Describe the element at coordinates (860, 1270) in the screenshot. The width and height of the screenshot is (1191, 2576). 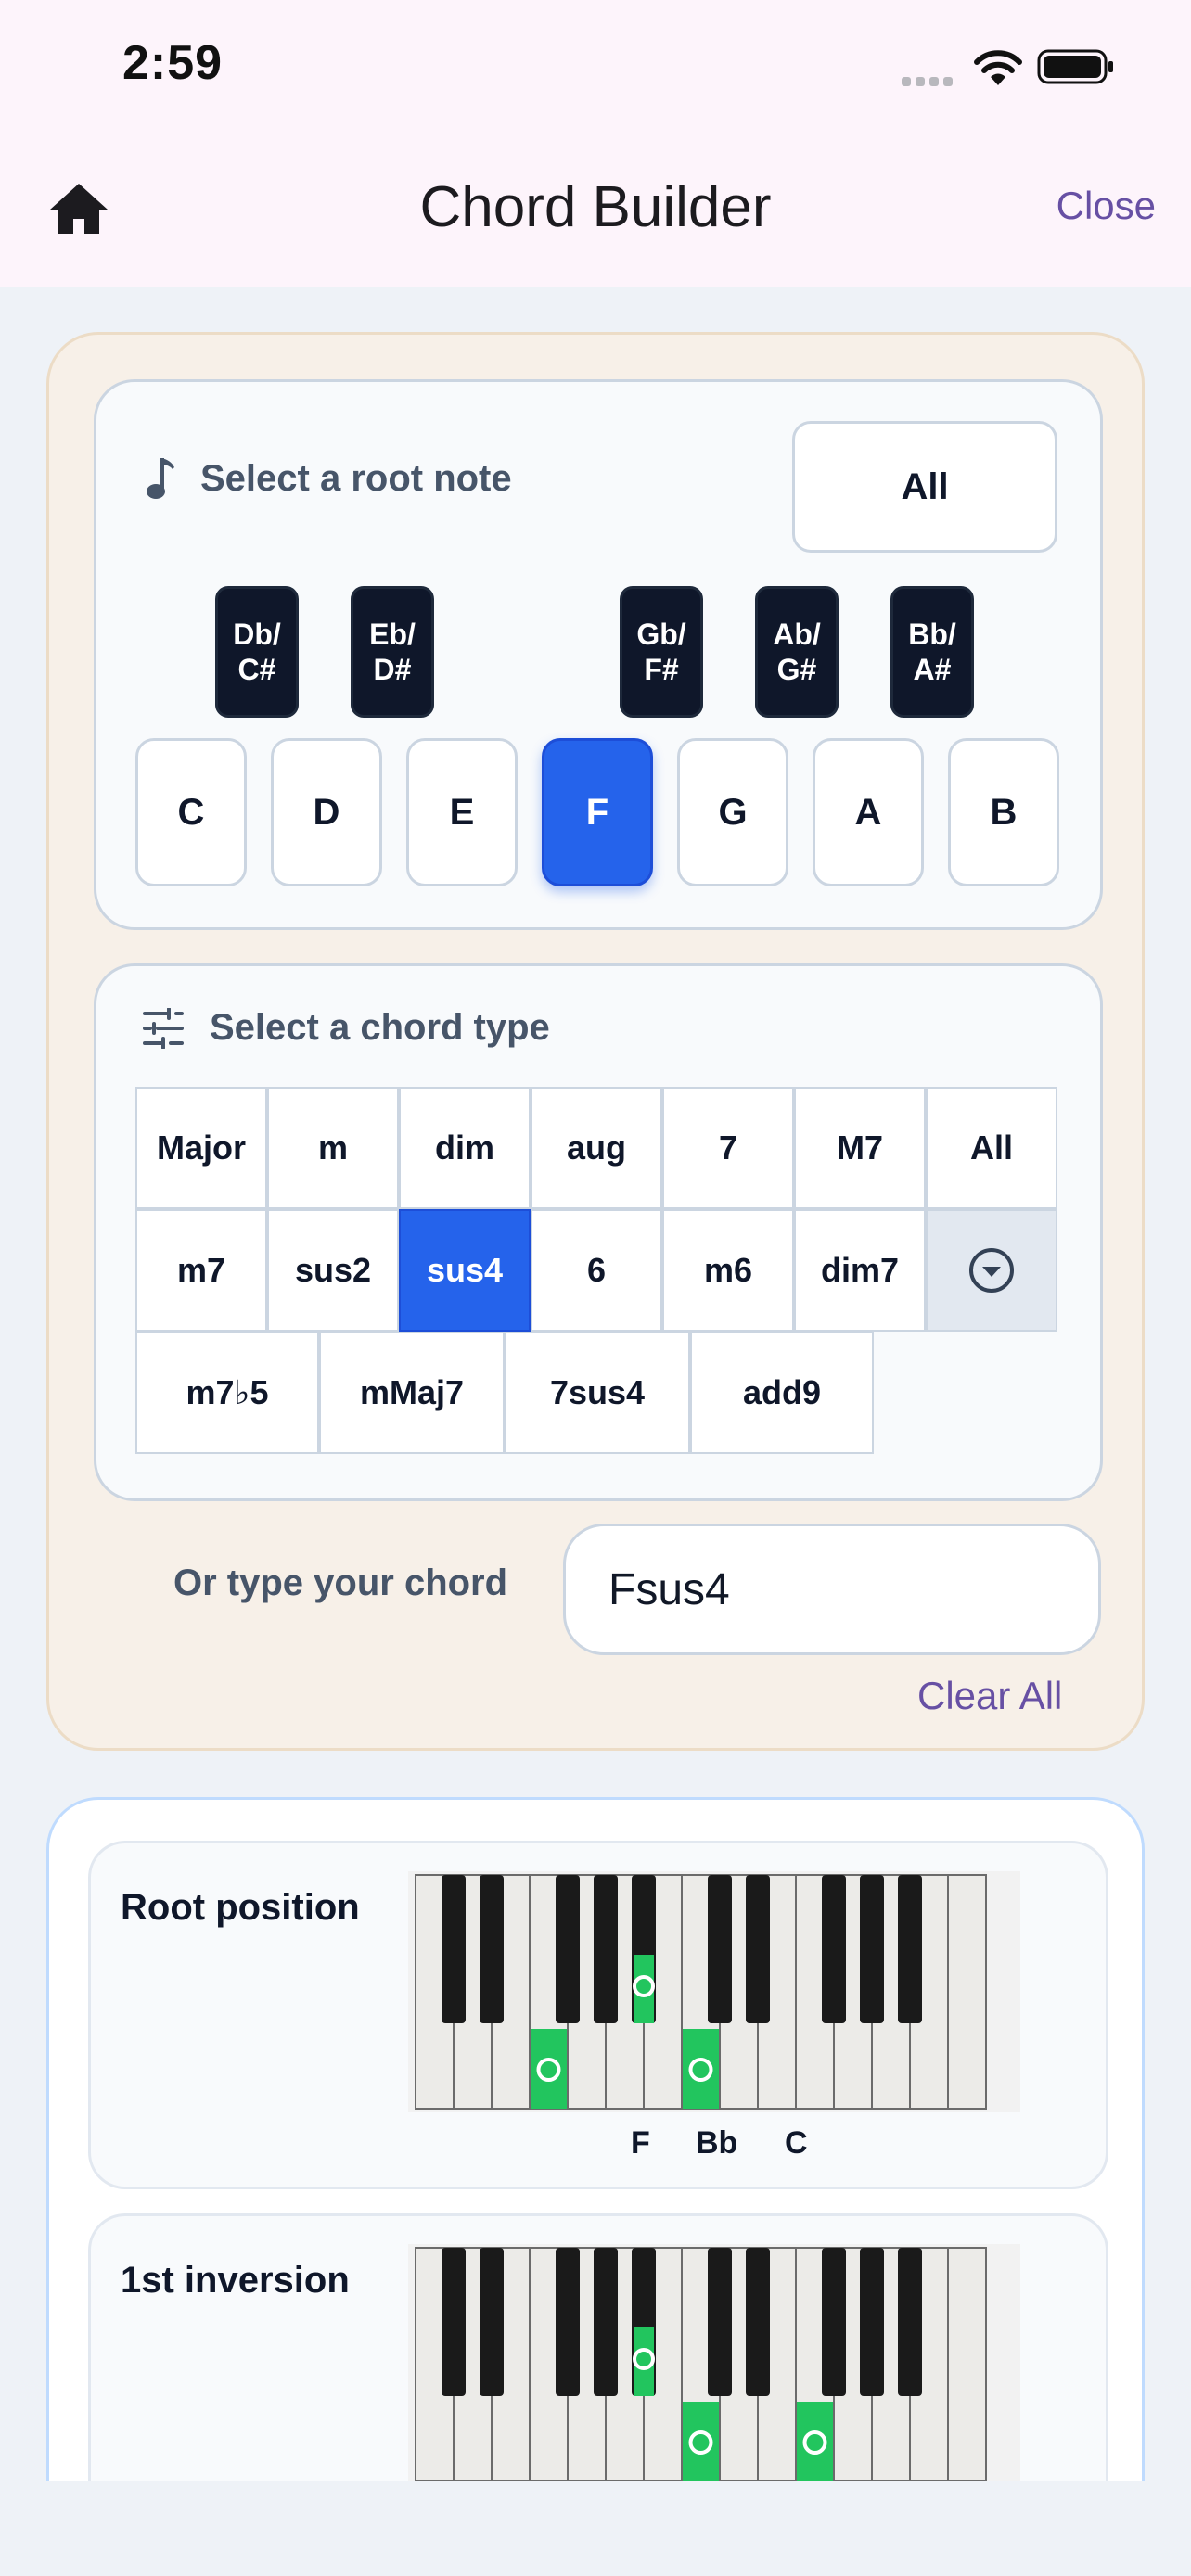
I see `chord-type-dim7: dim7` at that location.